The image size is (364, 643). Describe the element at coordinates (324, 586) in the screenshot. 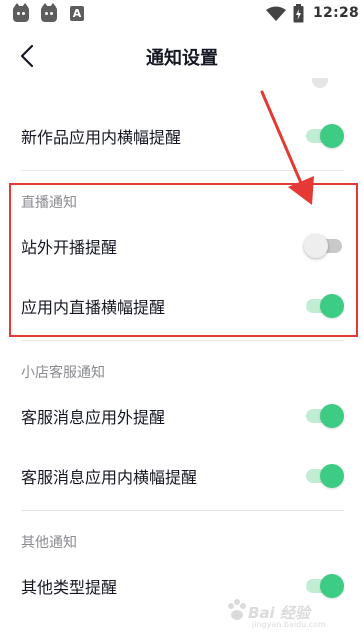

I see `other-types-toggle` at that location.